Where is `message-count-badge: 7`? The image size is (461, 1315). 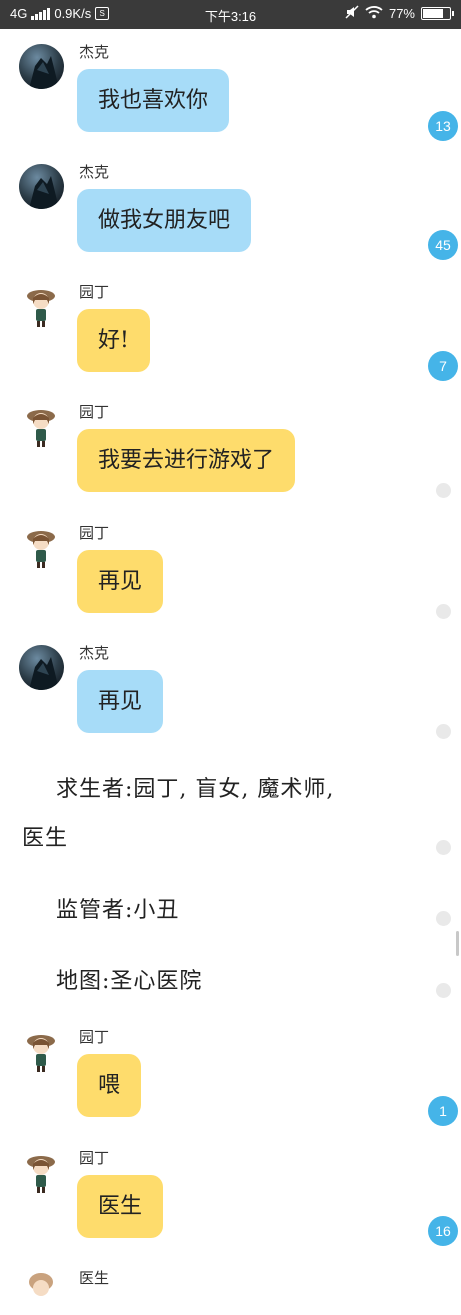
message-count-badge: 7 is located at coordinates (443, 366).